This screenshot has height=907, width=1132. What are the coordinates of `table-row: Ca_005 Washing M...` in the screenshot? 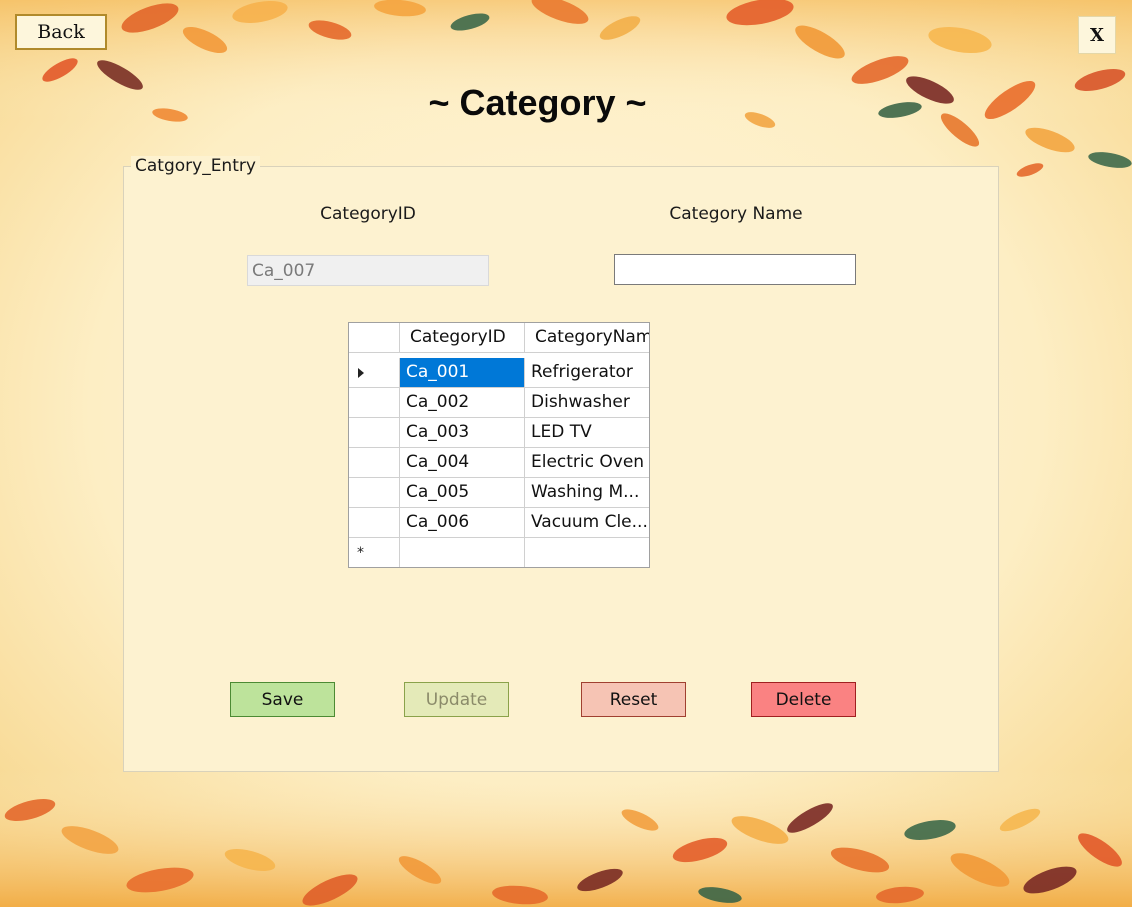 It's located at (499, 493).